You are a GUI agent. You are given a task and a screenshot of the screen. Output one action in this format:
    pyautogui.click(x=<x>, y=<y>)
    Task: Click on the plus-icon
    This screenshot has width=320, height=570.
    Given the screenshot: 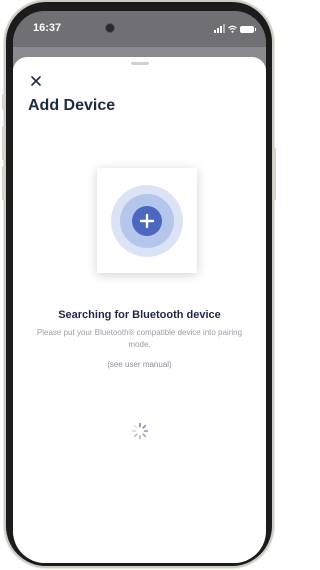 What is the action you would take?
    pyautogui.click(x=147, y=221)
    